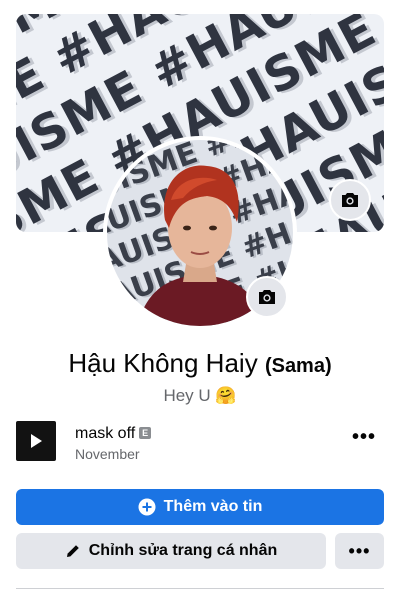 The image size is (400, 600). I want to click on song-title-row: mask off E, so click(113, 434).